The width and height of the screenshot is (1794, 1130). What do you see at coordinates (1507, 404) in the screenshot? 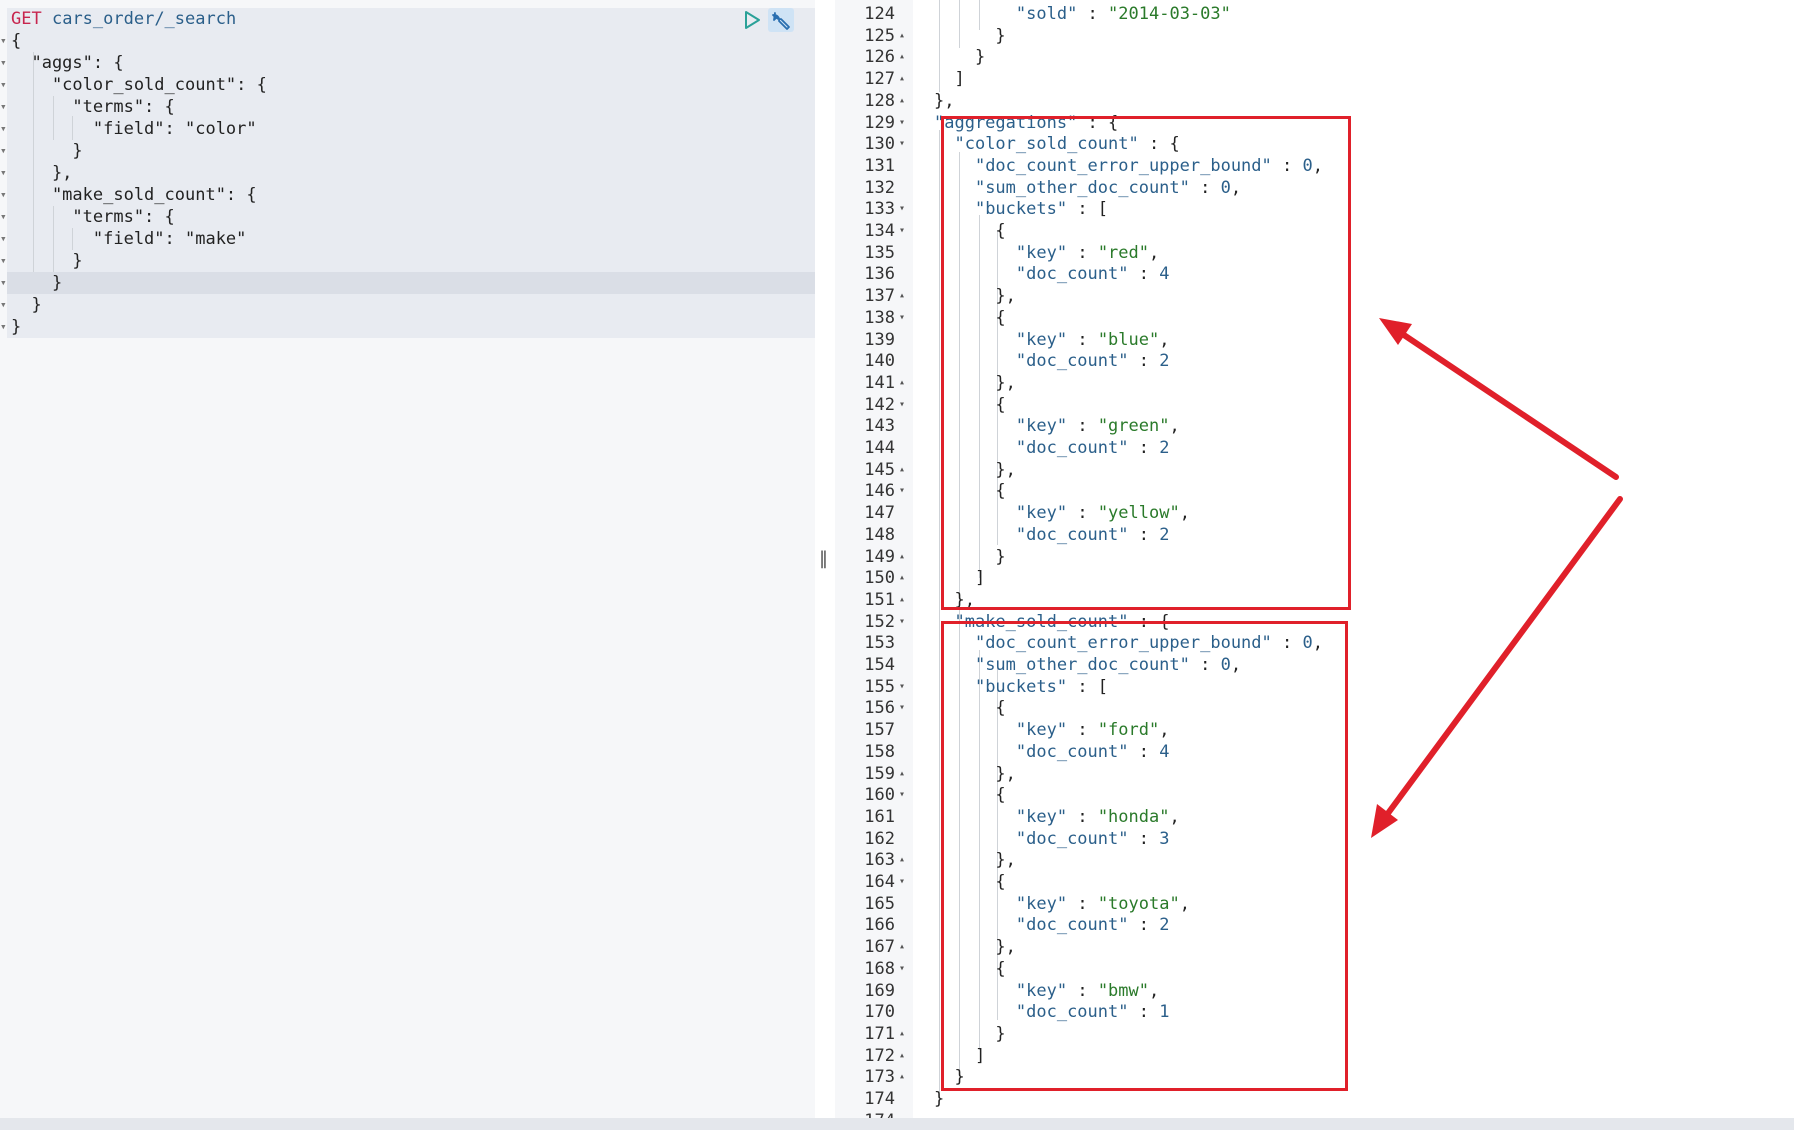
I see `arrow-to-color-box` at bounding box center [1507, 404].